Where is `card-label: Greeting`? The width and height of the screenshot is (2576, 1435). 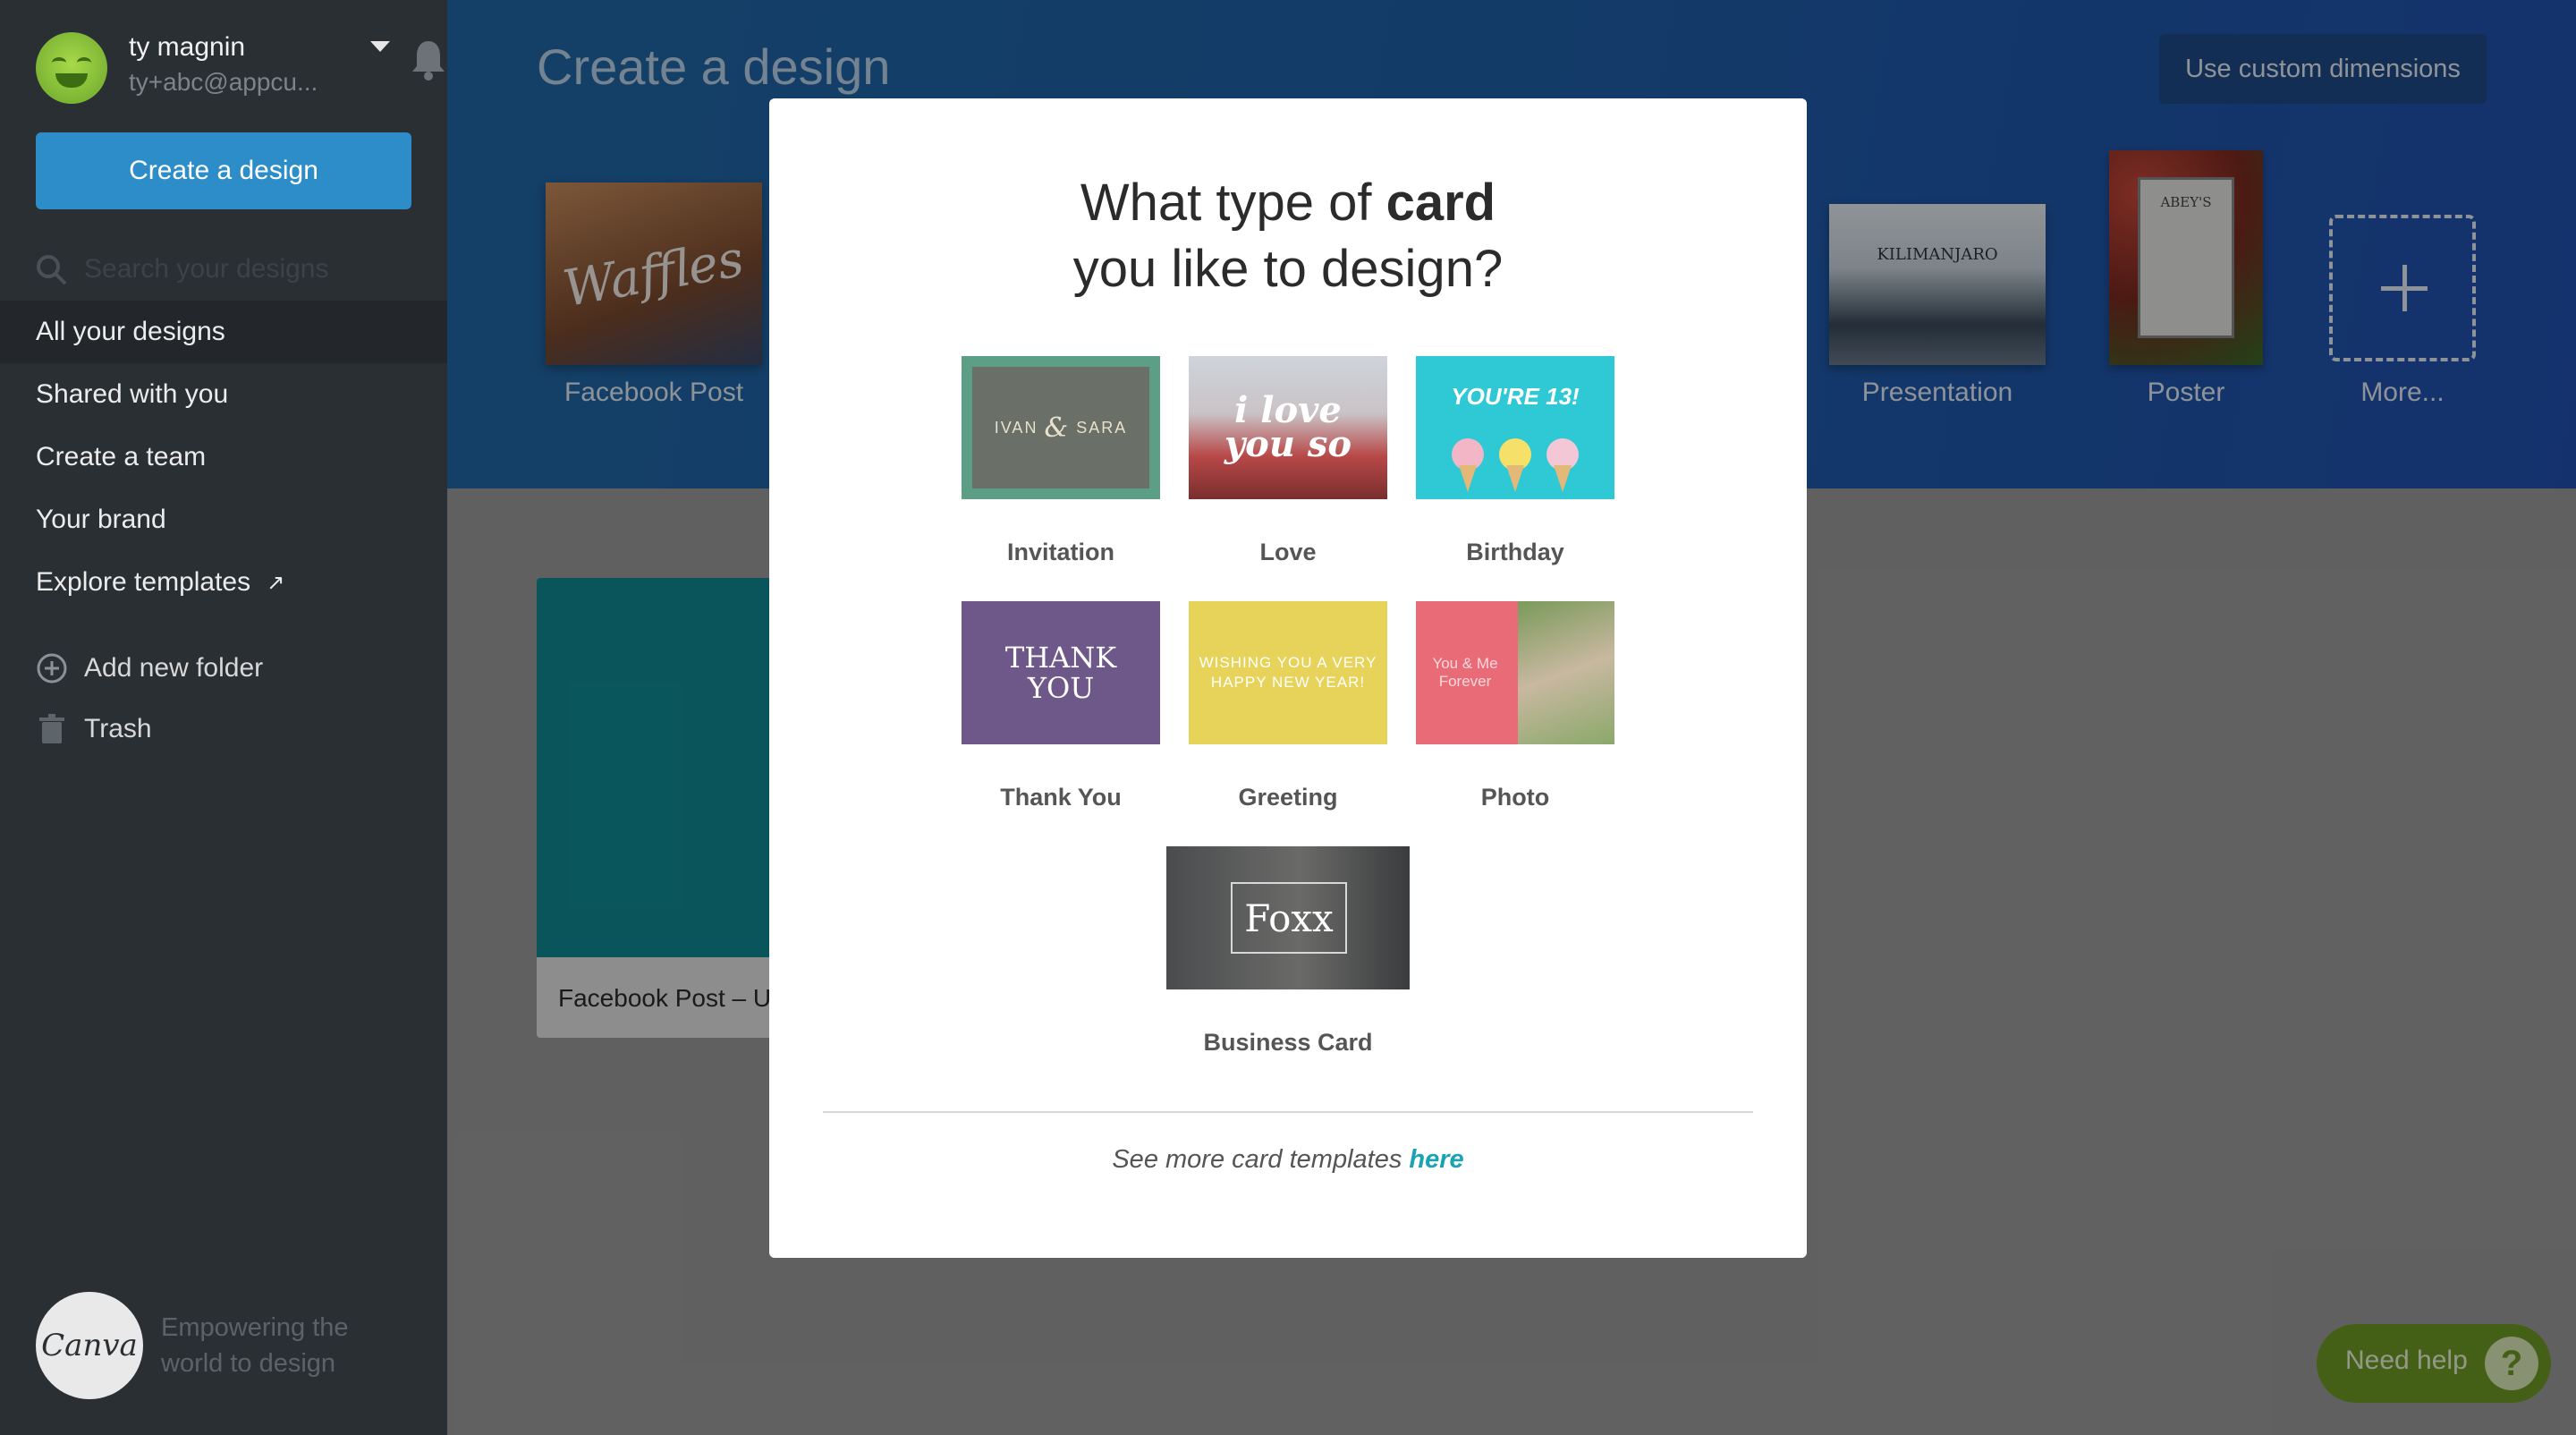
card-label: Greeting is located at coordinates (1288, 797).